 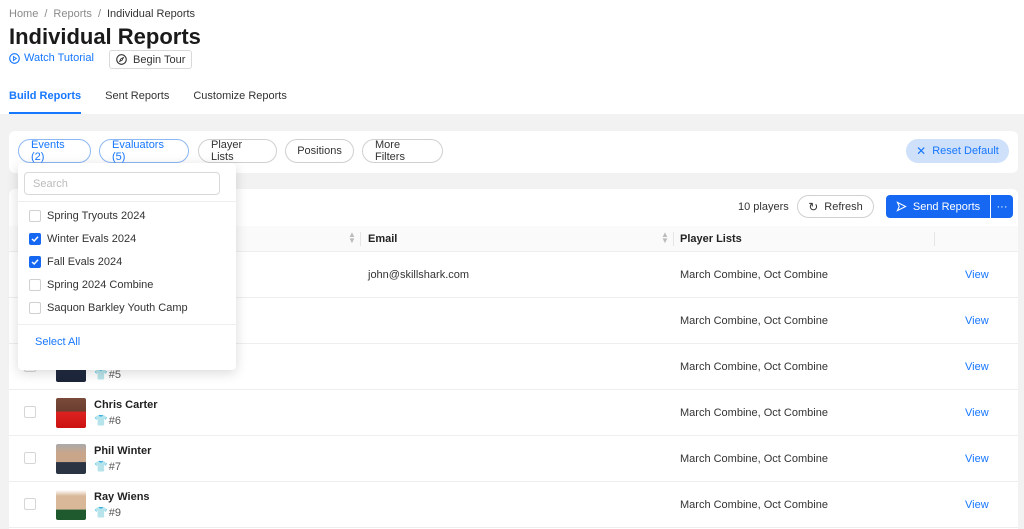 I want to click on player-number: 👕 #6, so click(x=107, y=421).